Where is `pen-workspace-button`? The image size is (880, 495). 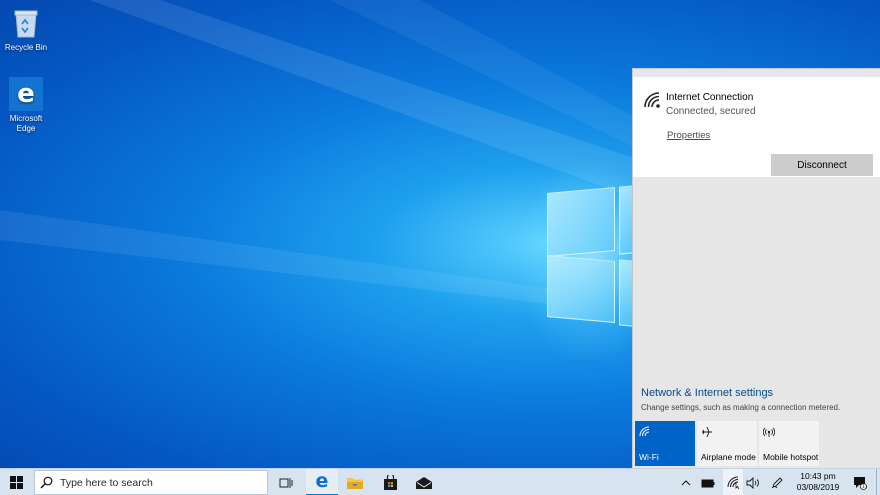 pen-workspace-button is located at coordinates (777, 482).